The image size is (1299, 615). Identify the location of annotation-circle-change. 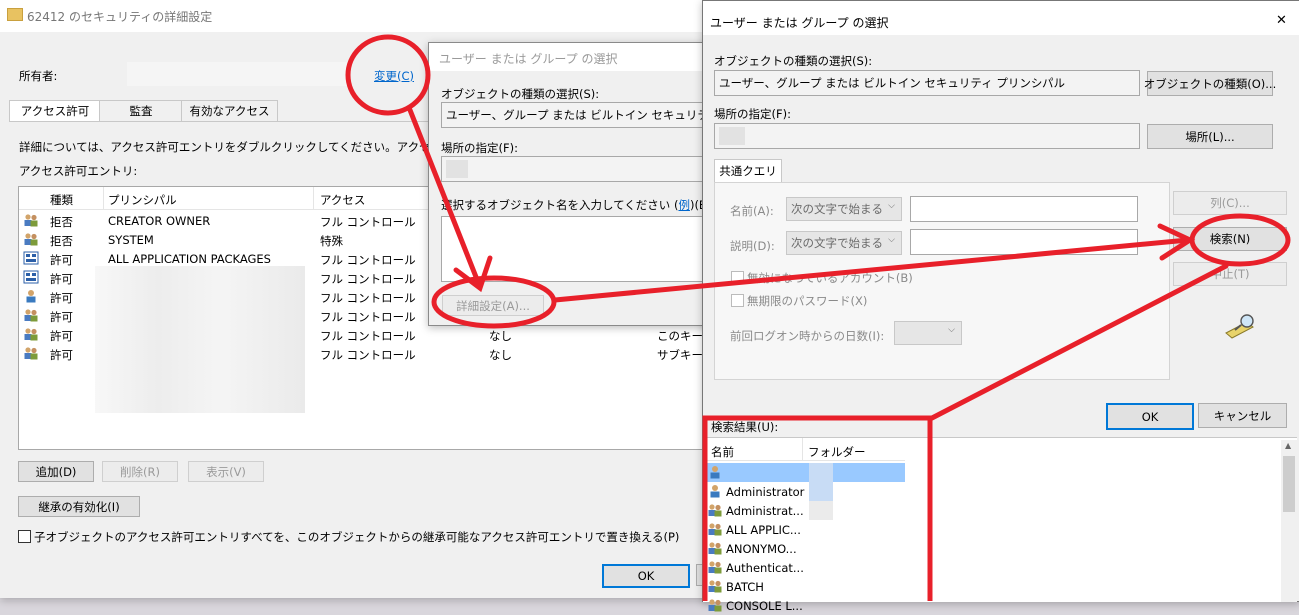
(388, 75).